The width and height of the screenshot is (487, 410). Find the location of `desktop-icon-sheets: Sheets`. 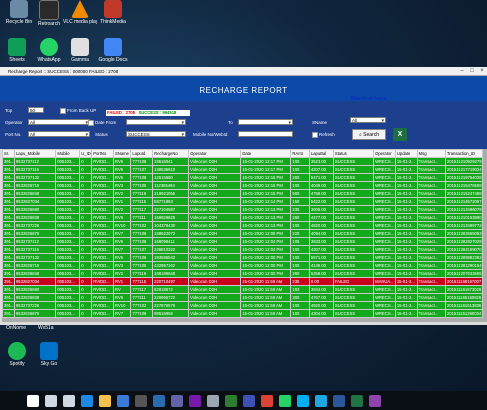

desktop-icon-sheets: Sheets is located at coordinates (17, 50).